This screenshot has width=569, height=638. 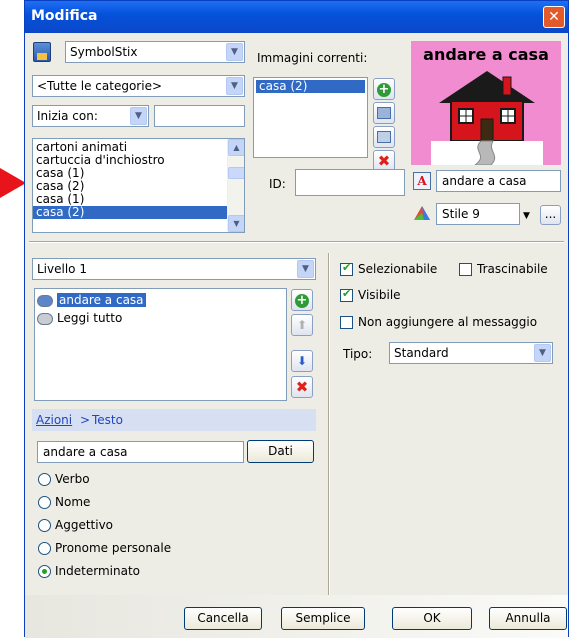 I want to click on word-type-label: Indeterminato, so click(x=97, y=571).